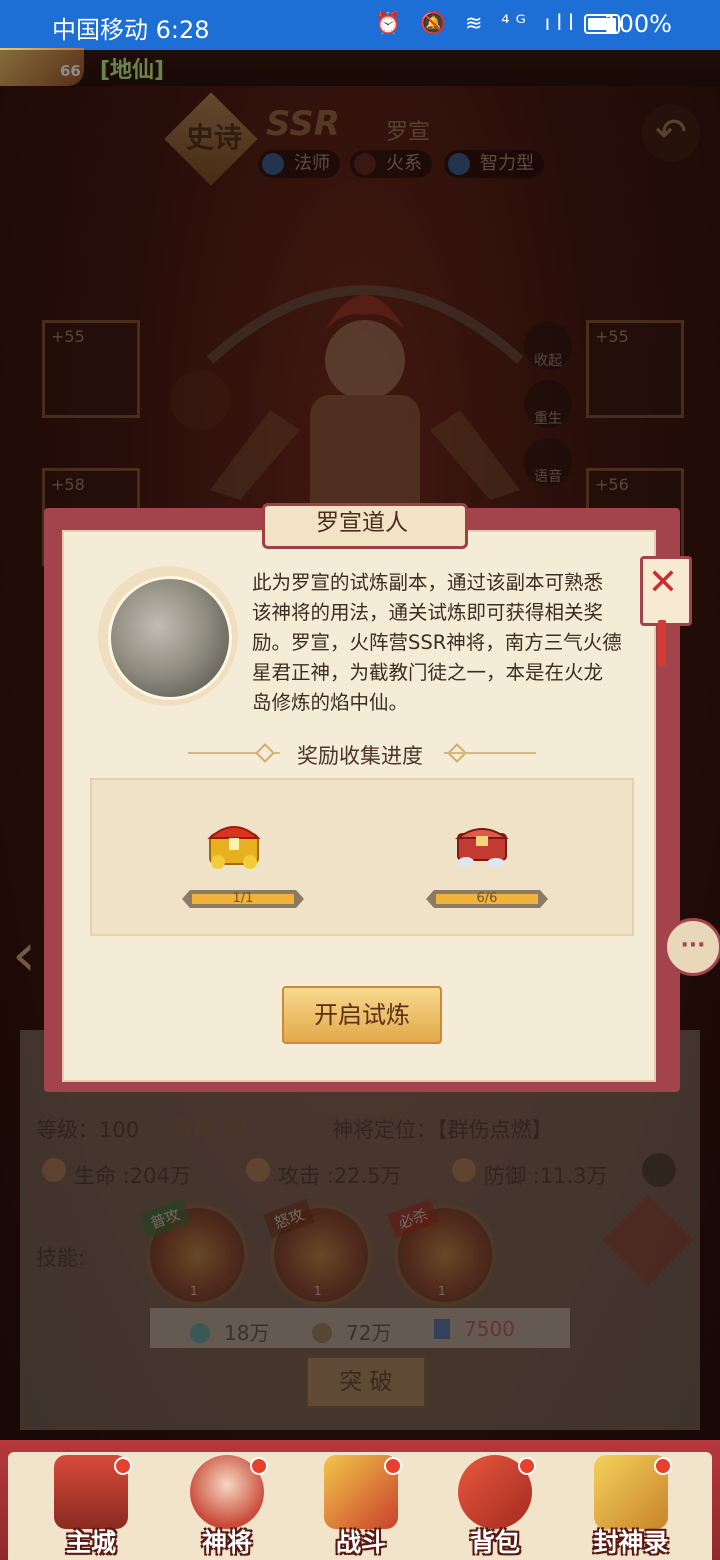 The height and width of the screenshot is (1560, 720). Describe the element at coordinates (362, 1015) in the screenshot. I see `start-trial-button: 开启试炼` at that location.